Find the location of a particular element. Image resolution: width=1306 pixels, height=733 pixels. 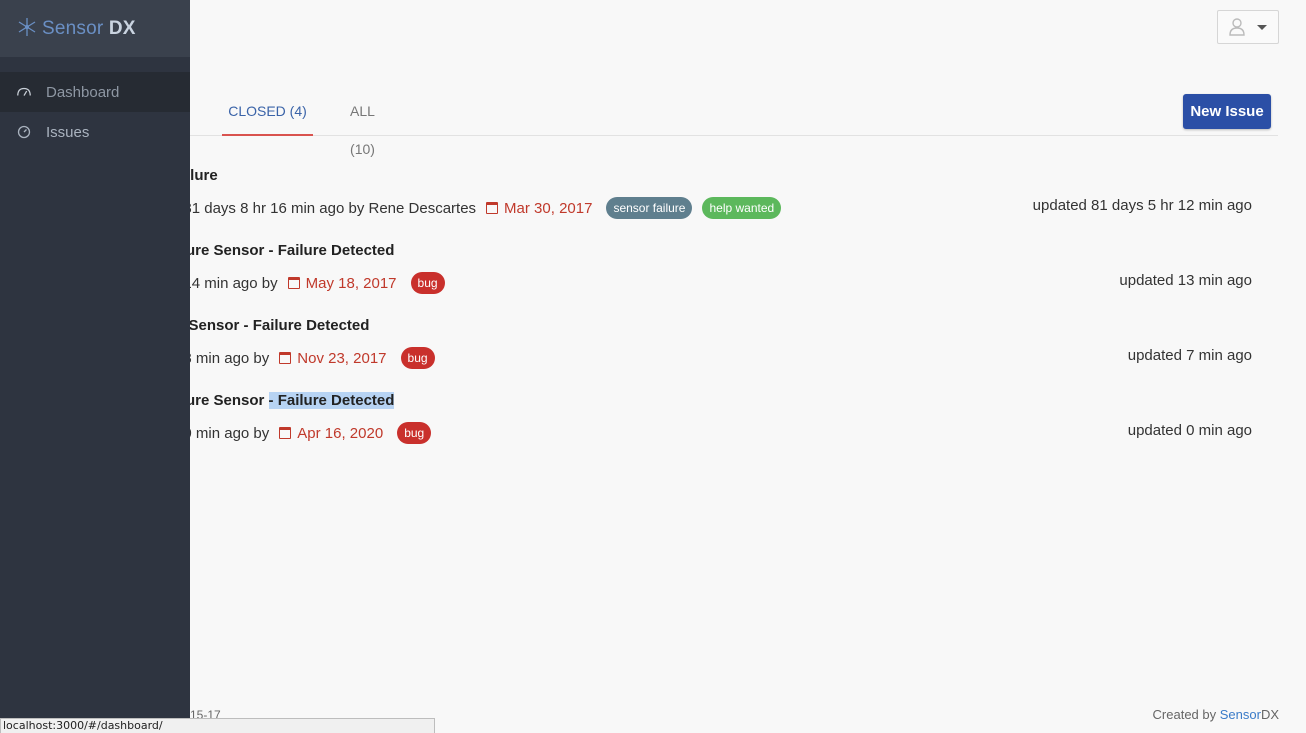

issue-updated-text: updated 81 days 5 hr 12 min ago is located at coordinates (1142, 205).